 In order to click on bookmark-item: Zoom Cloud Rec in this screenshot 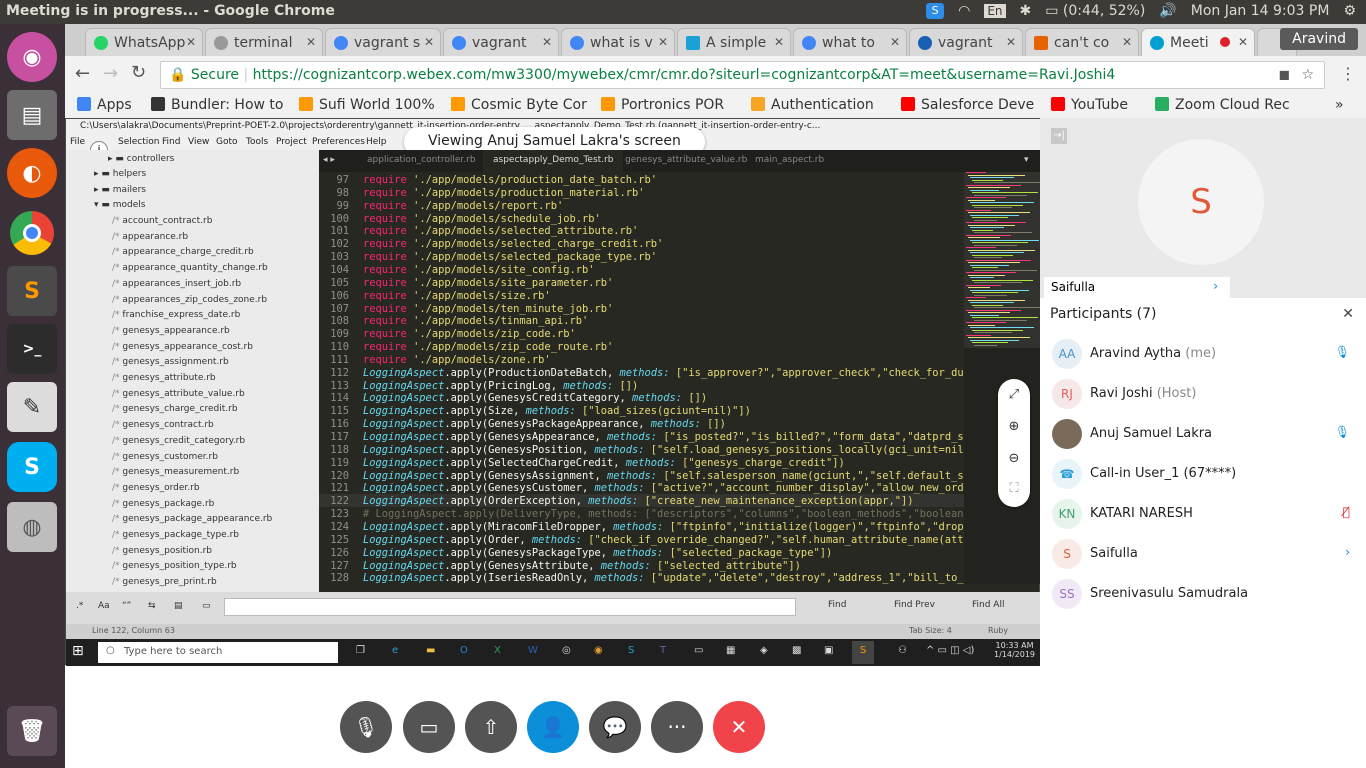, I will do `click(1222, 105)`.